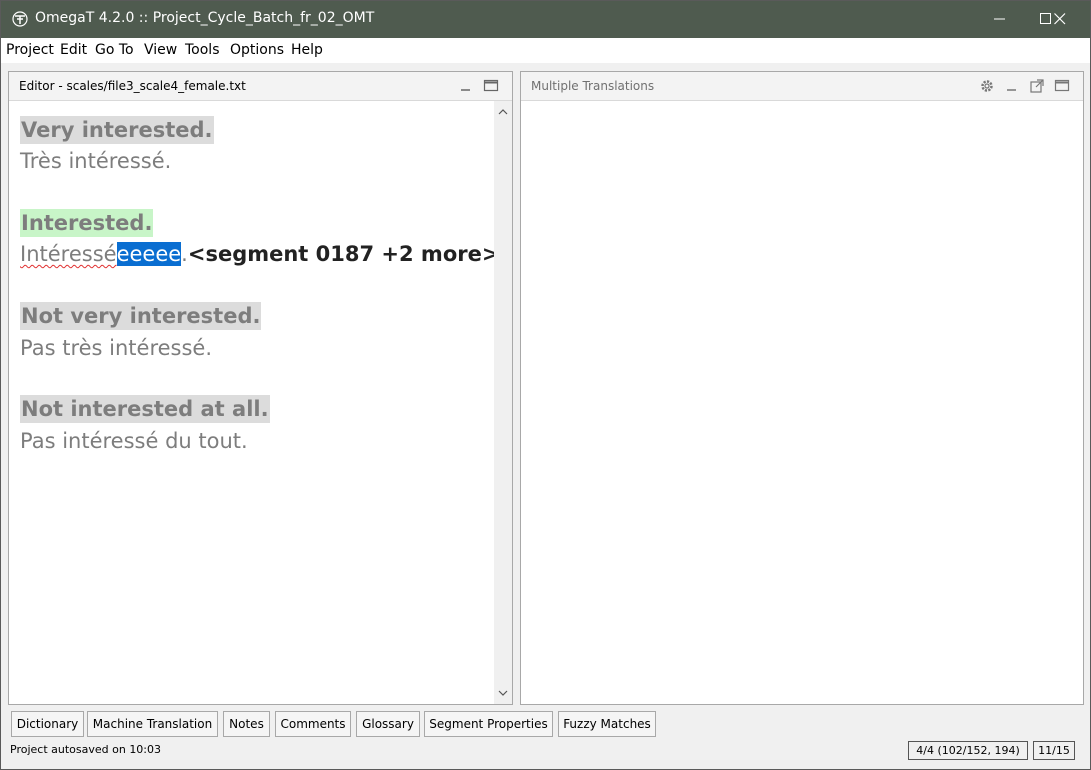  What do you see at coordinates (260, 86) in the screenshot?
I see `editor-header: Editor - scales/file3_scale4_female.txt` at bounding box center [260, 86].